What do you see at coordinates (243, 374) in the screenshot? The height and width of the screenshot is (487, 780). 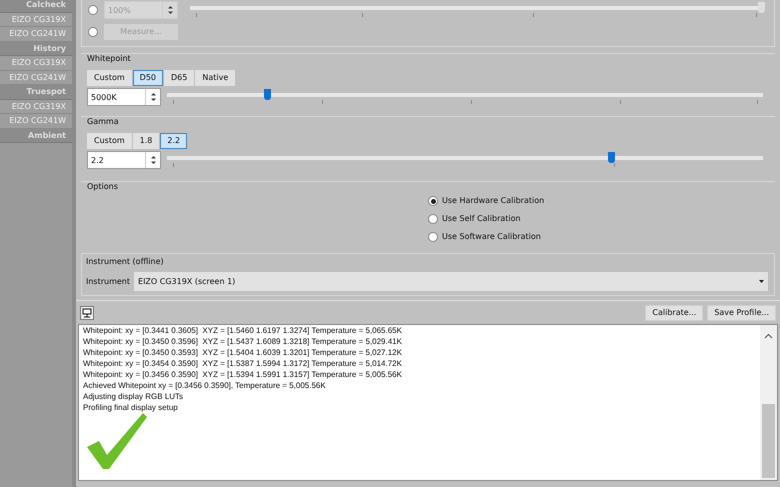 I see `log-line: Whitepoint: xy = [0.3456 0.3590] XYZ = [1.5394 1.5991 1.3157] Temperature = 5,005.56K` at bounding box center [243, 374].